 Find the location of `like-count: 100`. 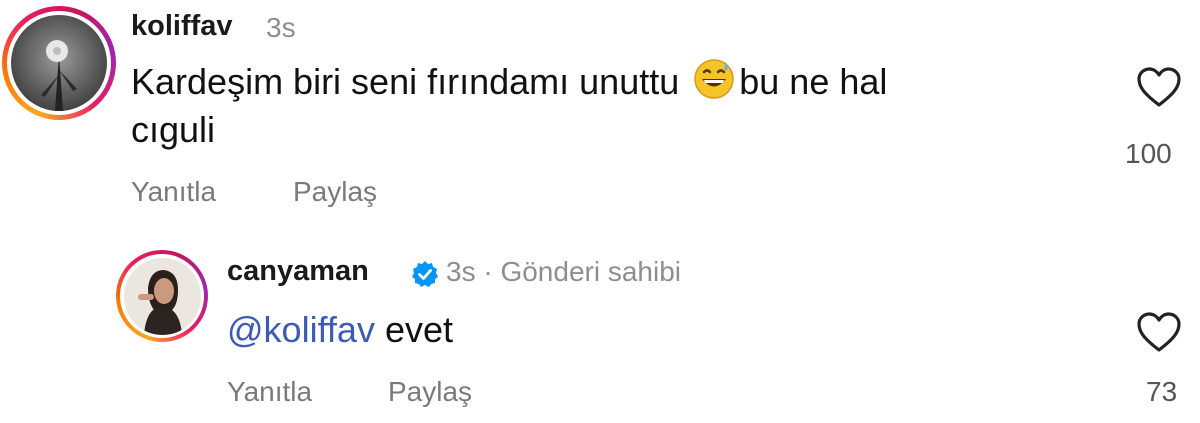

like-count: 100 is located at coordinates (1148, 153).